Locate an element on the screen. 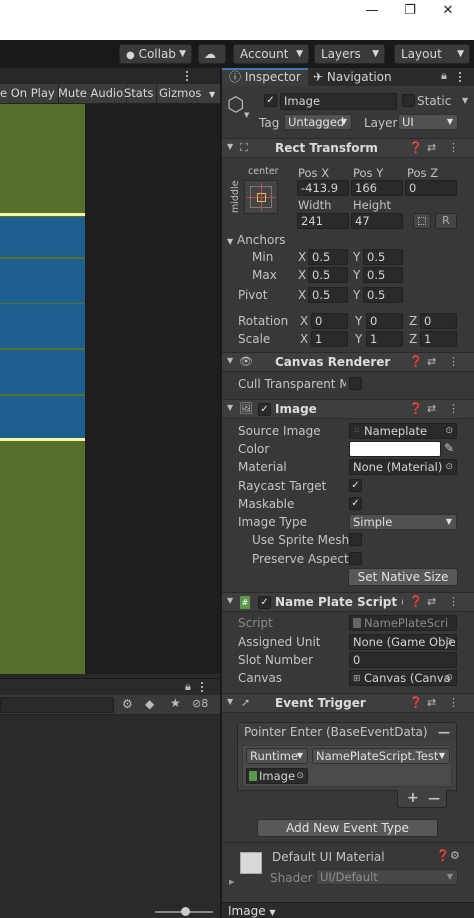  rect-transform-header: ▼ ⛶ Rect Transform ❓ ⇄ ⋮ is located at coordinates (348, 148).